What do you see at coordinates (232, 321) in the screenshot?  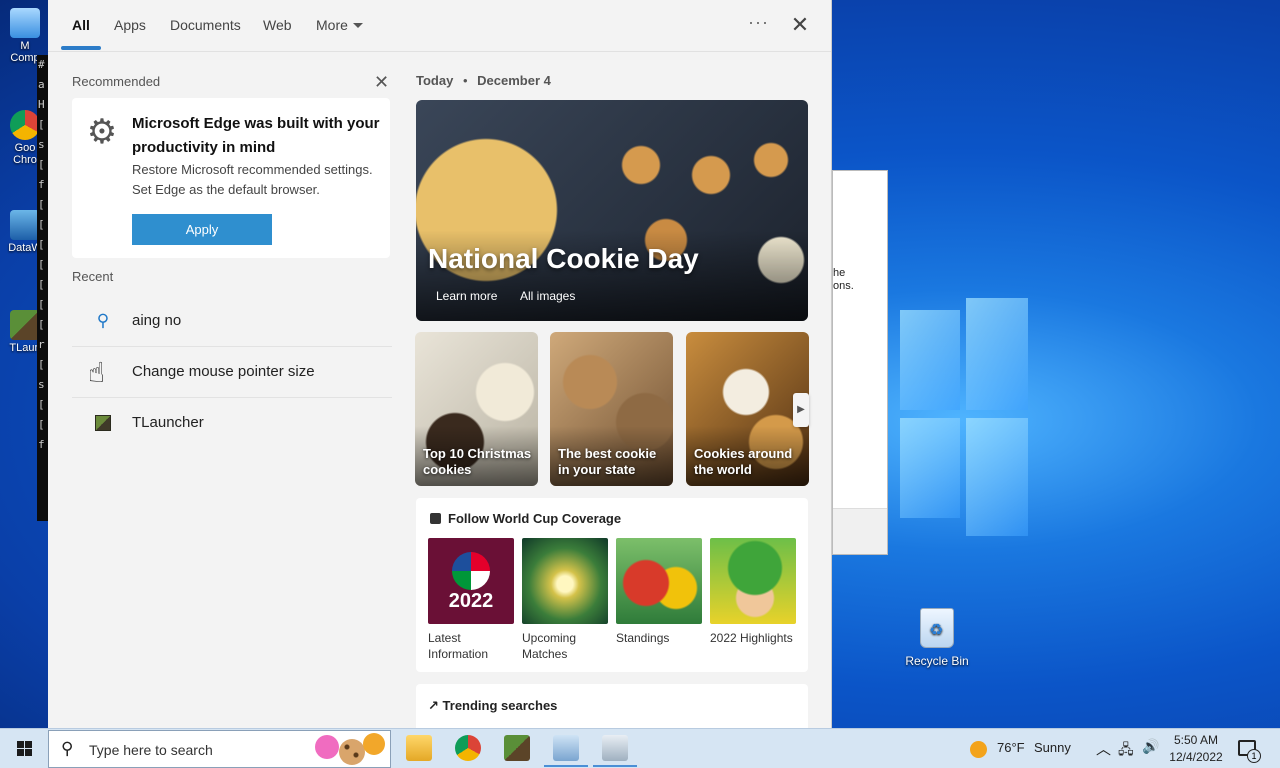 I see `recent-item-search: ⚲ aing no` at bounding box center [232, 321].